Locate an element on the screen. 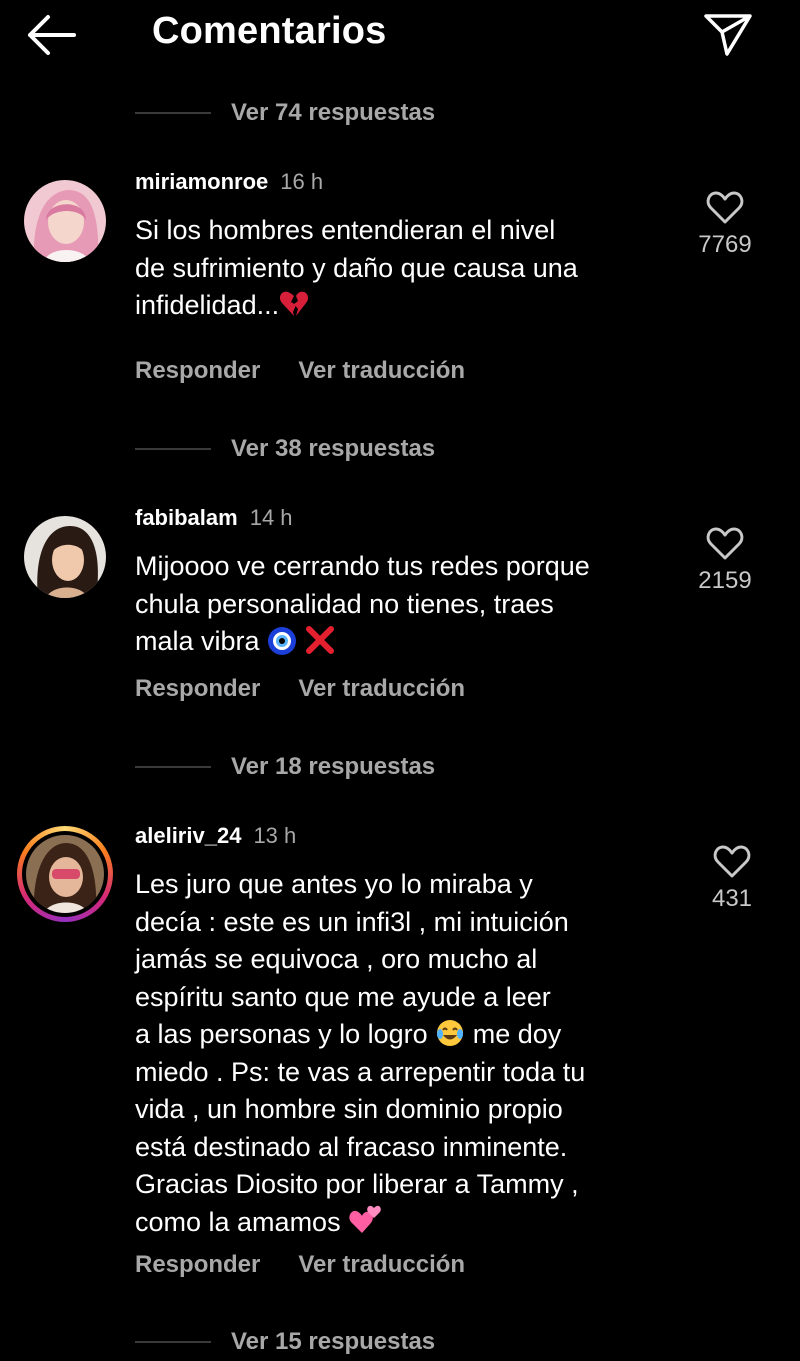  comment-meta: aleliriv_24 13 h is located at coordinates (215, 836).